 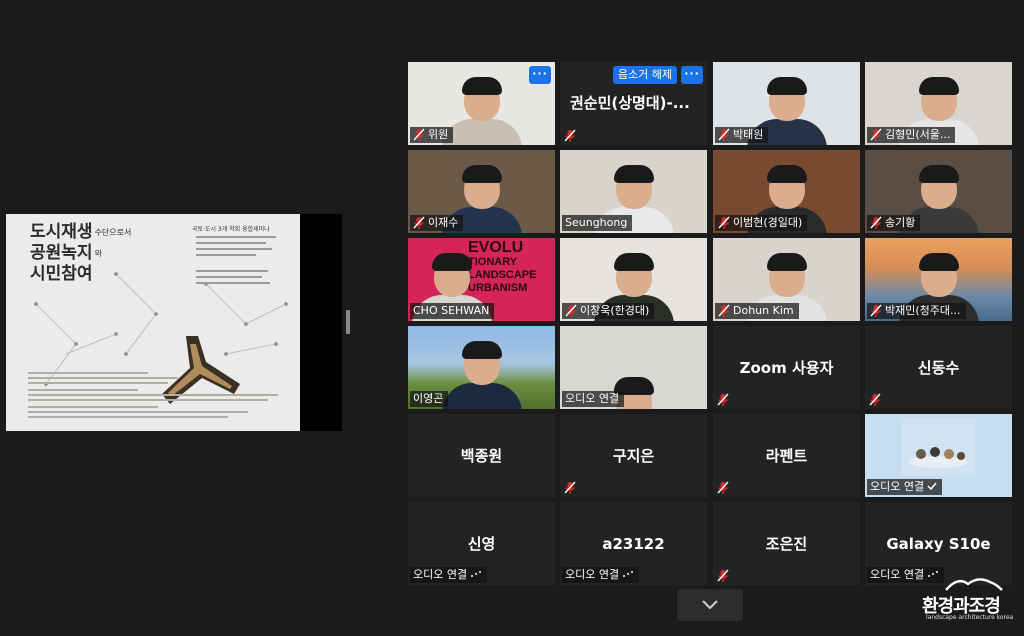 I want to click on participant-tile: 신영 오디오 연결, so click(x=481, y=543).